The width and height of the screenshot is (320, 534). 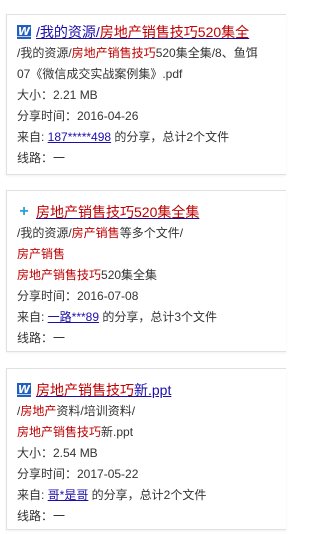 I want to click on result-title-row: + 房地产销售技巧520集全集, so click(x=146, y=212).